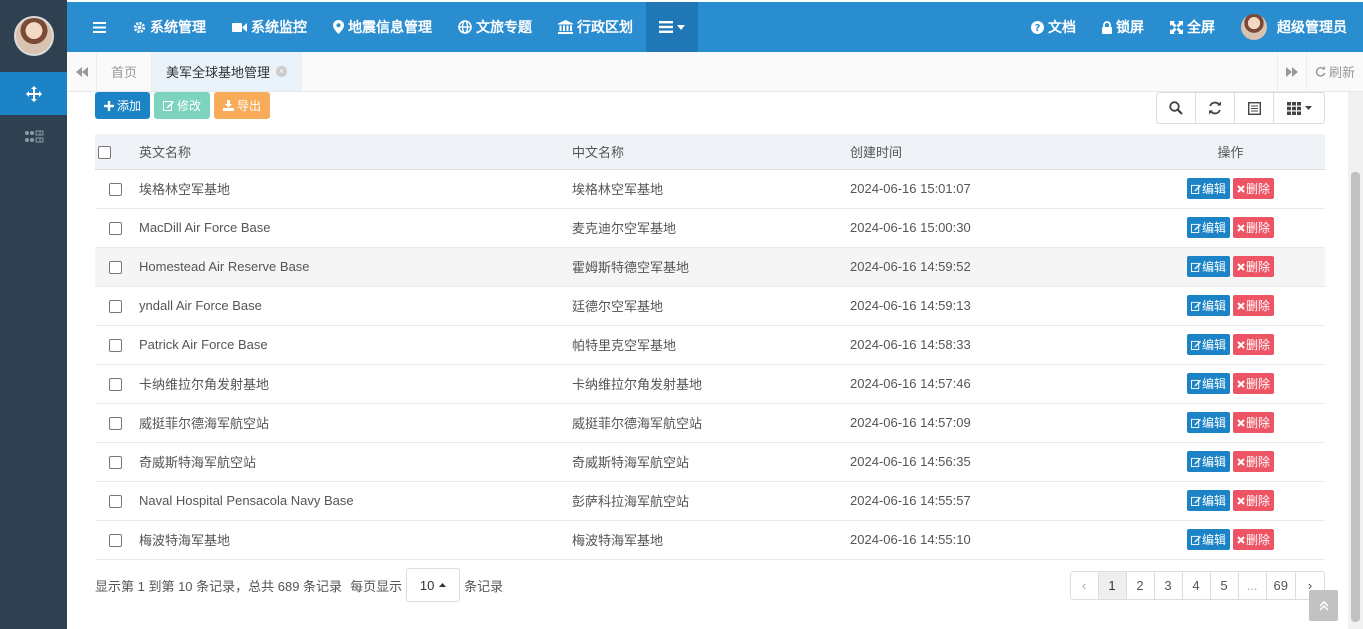  What do you see at coordinates (182, 105) in the screenshot?
I see `modify-button: 修改` at bounding box center [182, 105].